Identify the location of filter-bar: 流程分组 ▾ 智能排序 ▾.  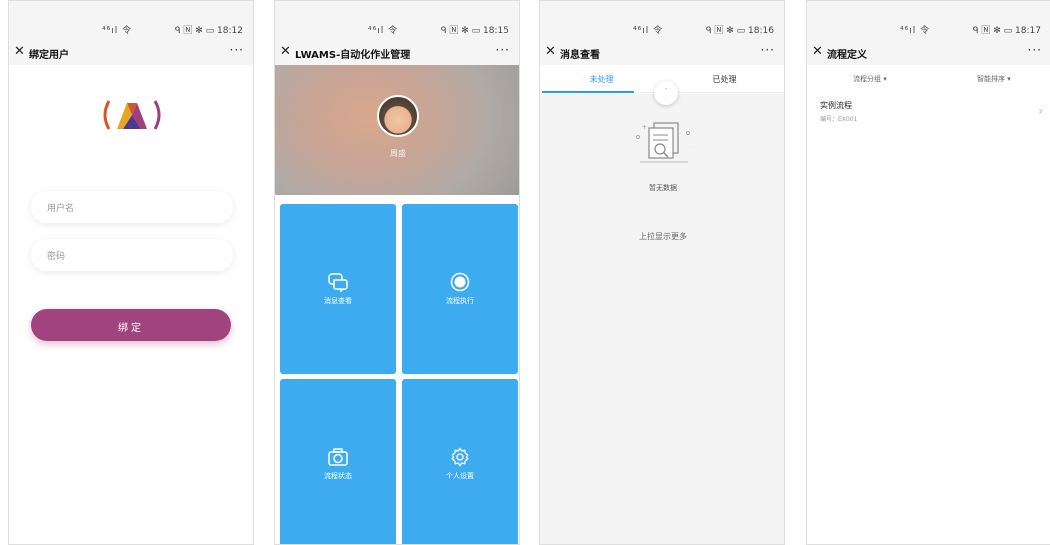
(928, 78).